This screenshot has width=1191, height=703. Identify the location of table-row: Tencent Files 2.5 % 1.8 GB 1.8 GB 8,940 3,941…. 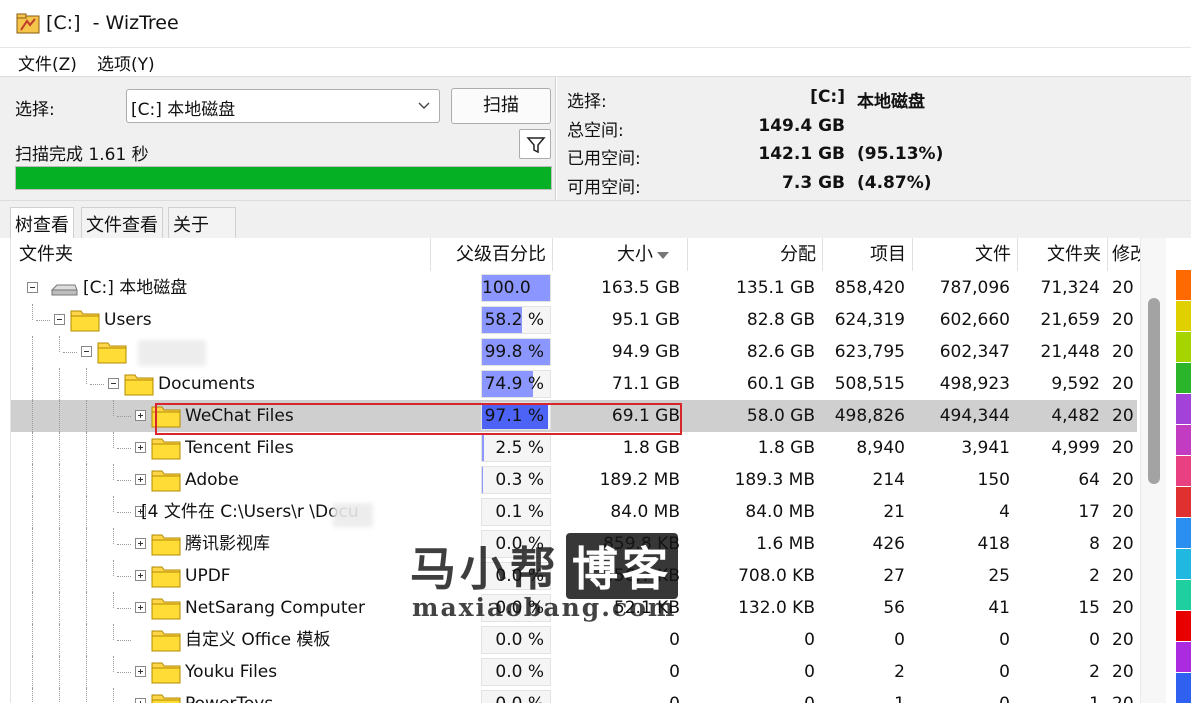
(574, 448).